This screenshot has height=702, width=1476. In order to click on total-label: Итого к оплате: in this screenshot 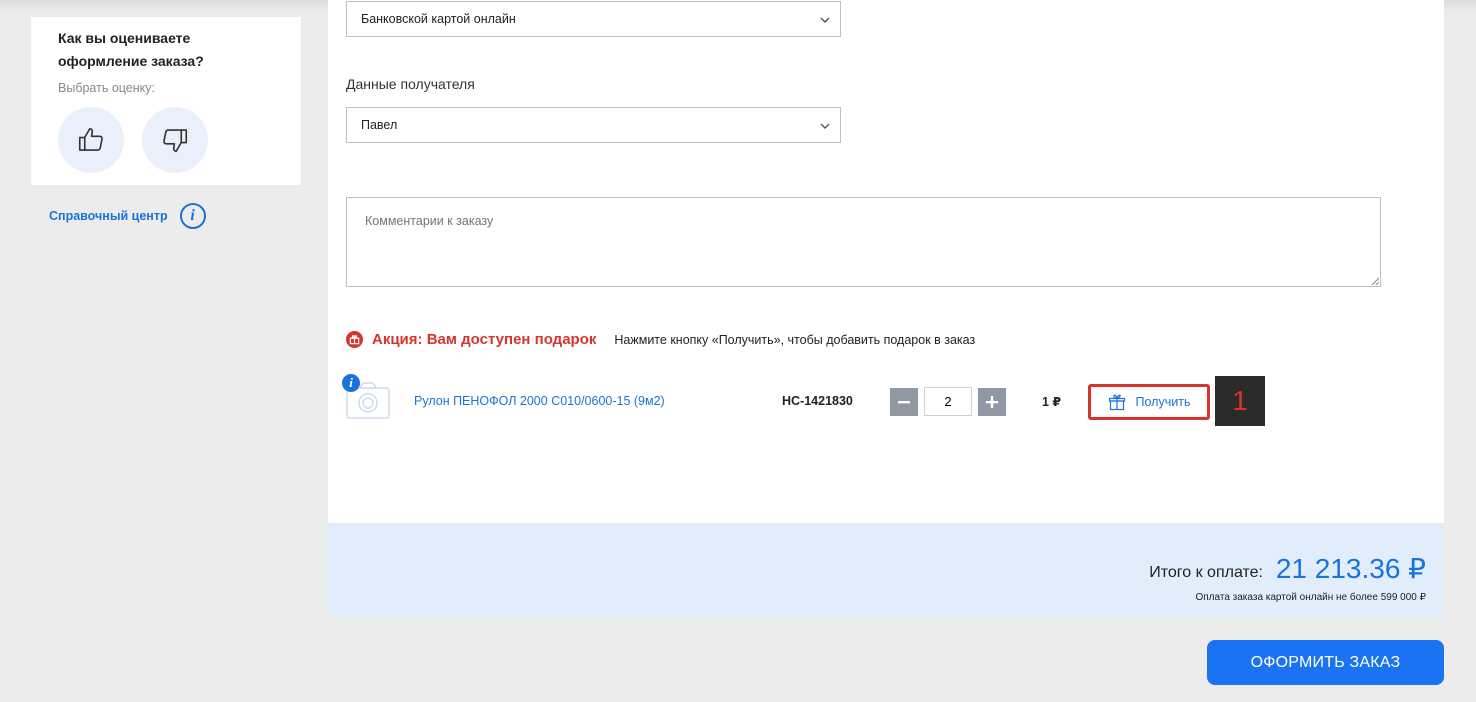, I will do `click(1206, 572)`.